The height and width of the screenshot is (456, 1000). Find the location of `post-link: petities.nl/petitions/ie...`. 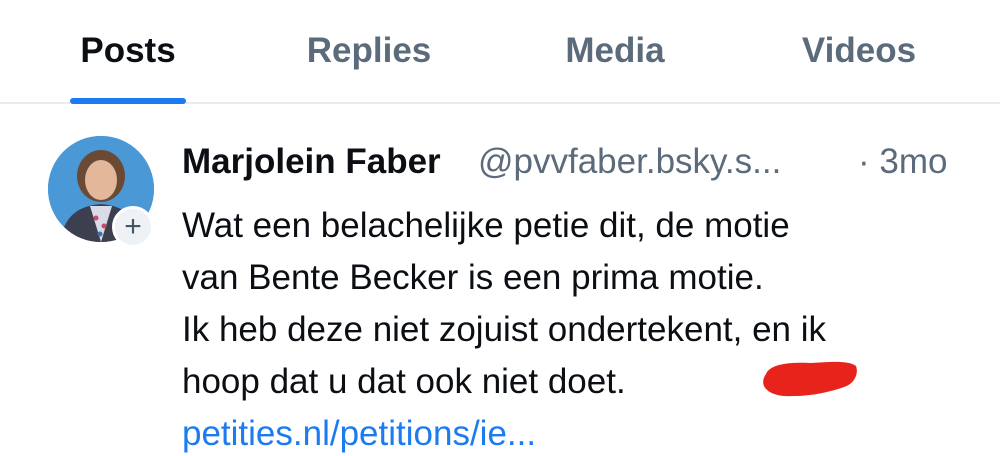

post-link: petities.nl/petitions/ie... is located at coordinates (577, 432).